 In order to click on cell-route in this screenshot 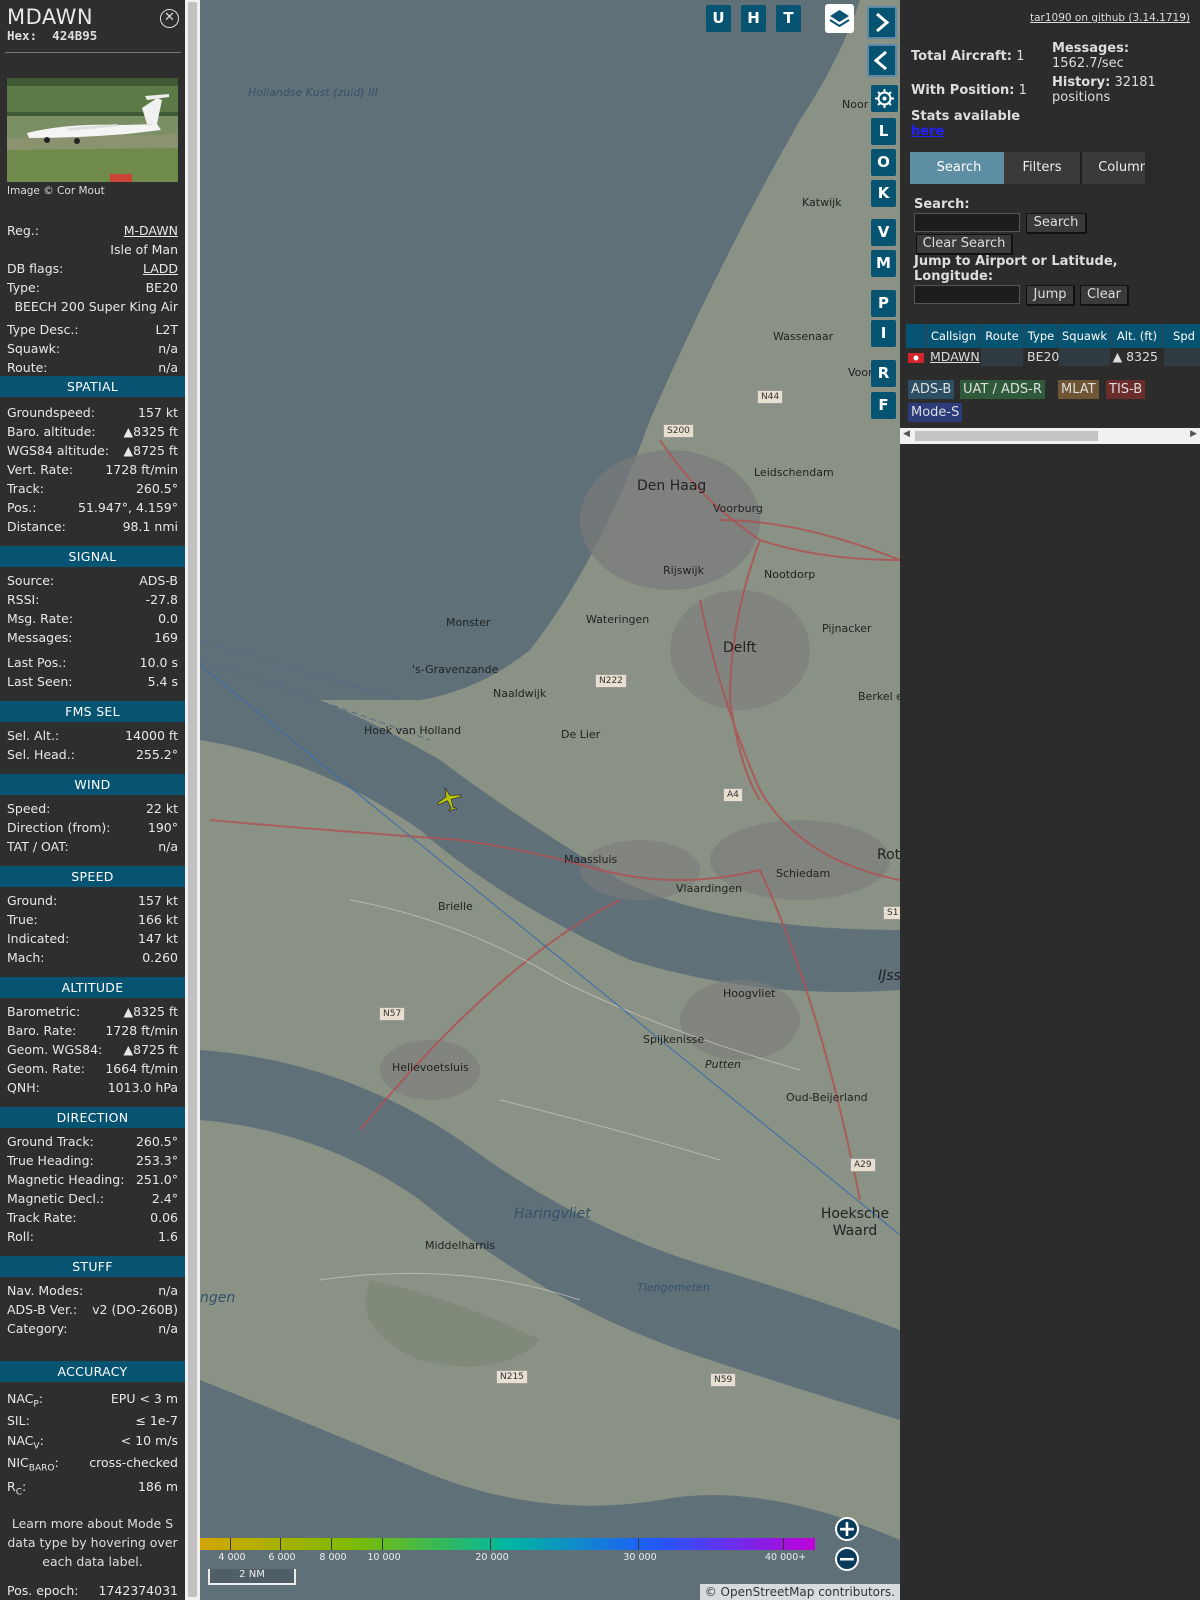, I will do `click(1002, 357)`.